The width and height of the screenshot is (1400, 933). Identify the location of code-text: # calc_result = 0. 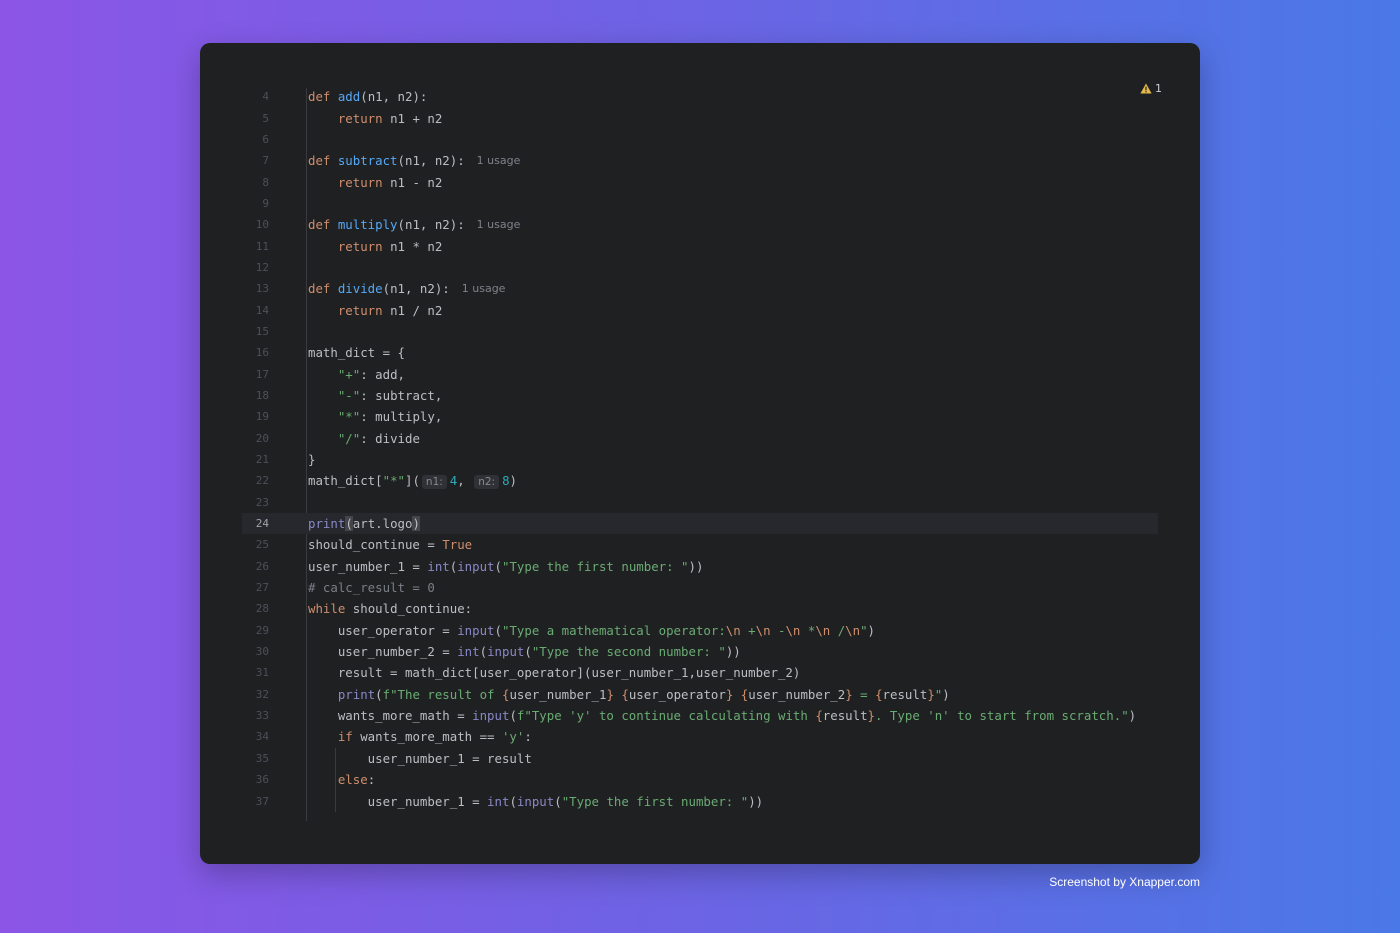
(371, 587).